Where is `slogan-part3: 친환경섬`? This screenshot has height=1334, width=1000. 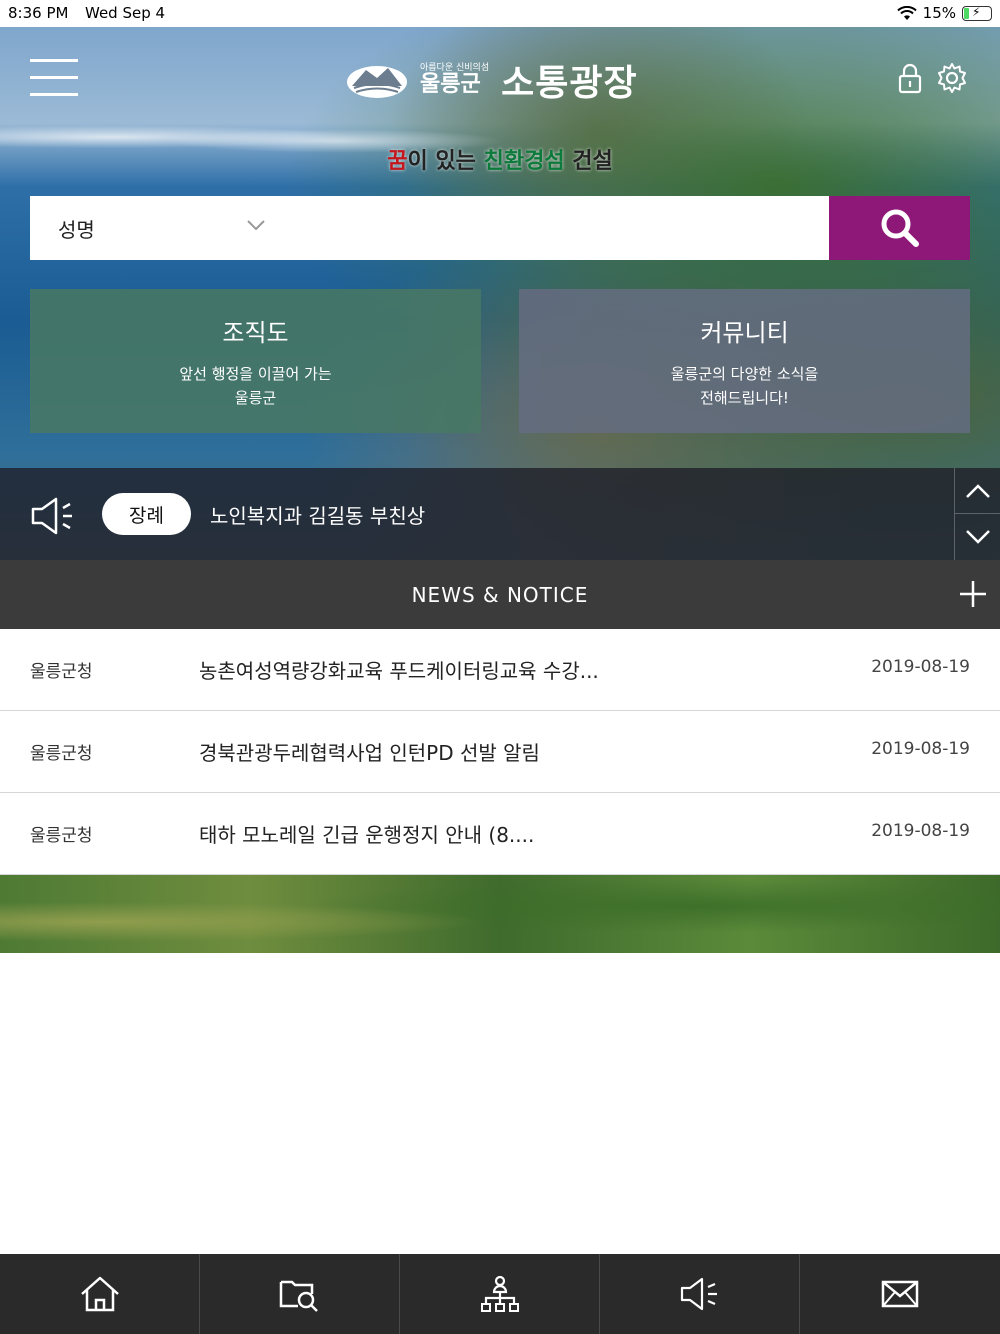 slogan-part3: 친환경섬 is located at coordinates (524, 161).